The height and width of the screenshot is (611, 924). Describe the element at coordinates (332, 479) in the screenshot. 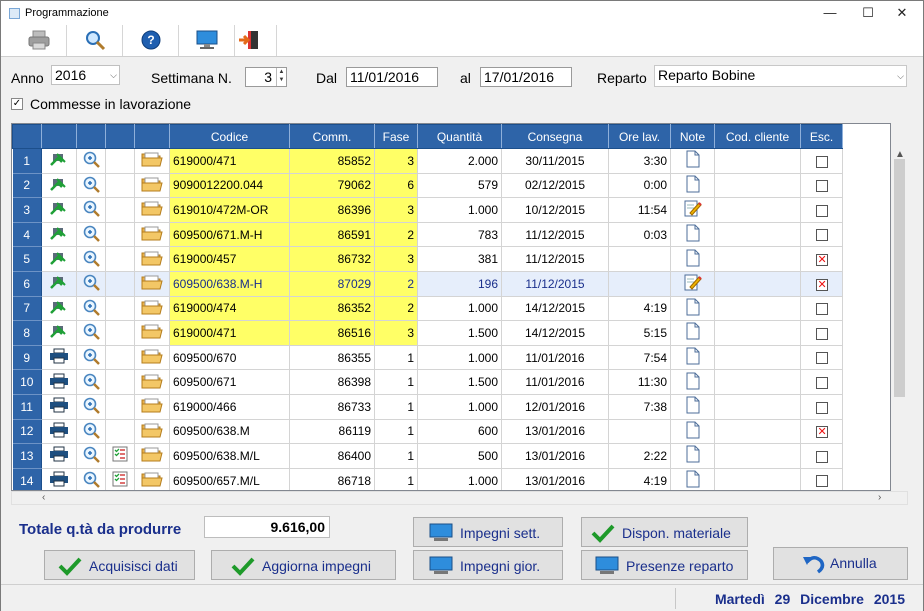

I see `comm-cell: 86718` at that location.